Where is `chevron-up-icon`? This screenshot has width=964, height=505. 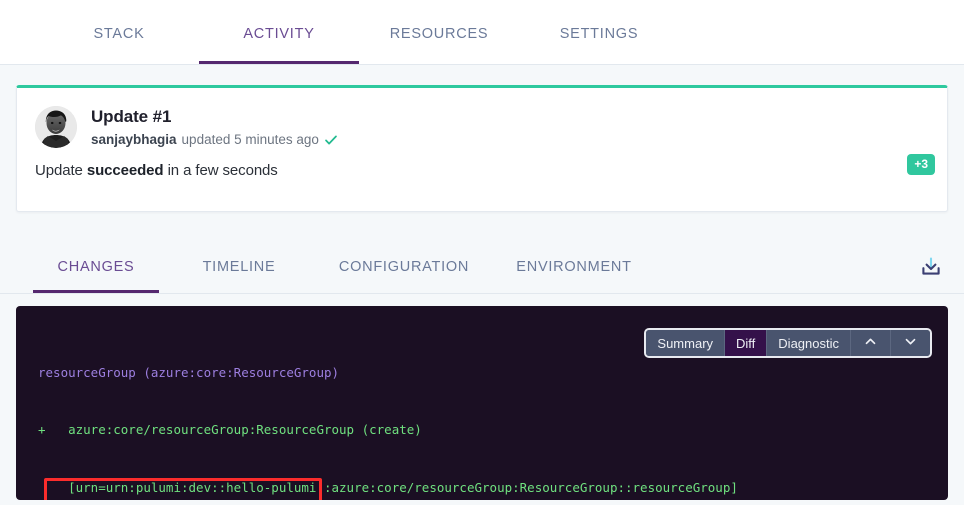 chevron-up-icon is located at coordinates (870, 343).